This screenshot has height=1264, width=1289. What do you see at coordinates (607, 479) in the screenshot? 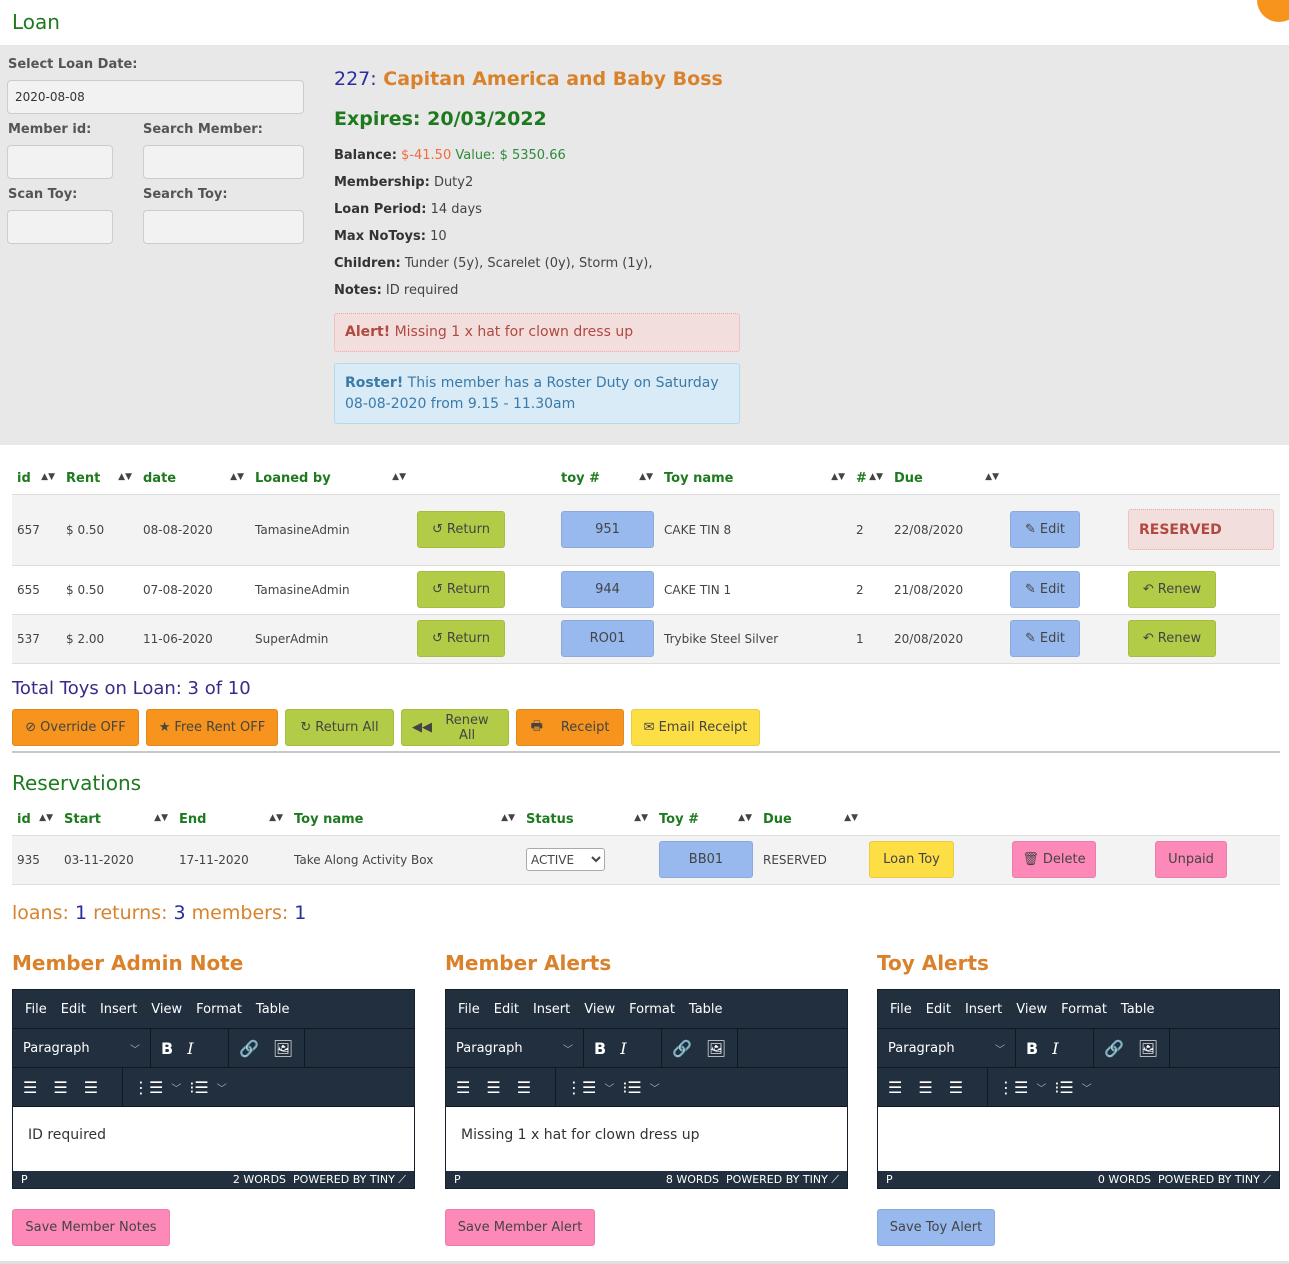
I see `col-toy-no: toy # ▲▼` at bounding box center [607, 479].